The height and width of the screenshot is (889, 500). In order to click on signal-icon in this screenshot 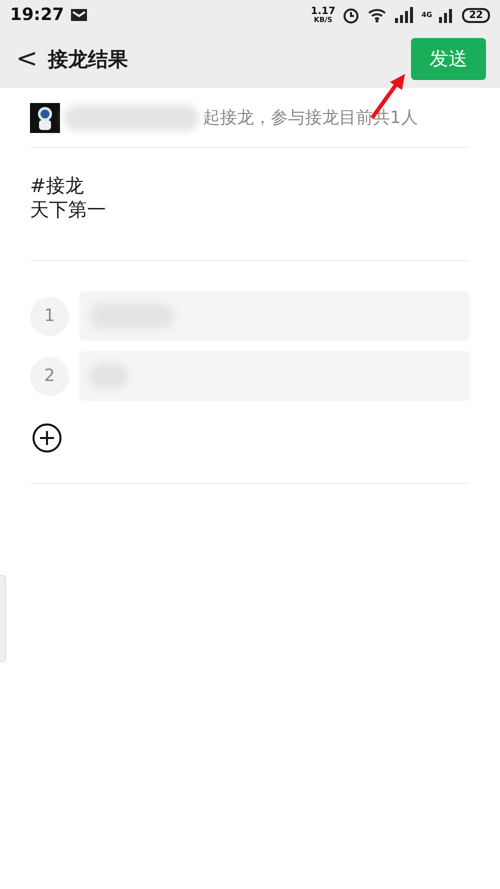, I will do `click(404, 15)`.